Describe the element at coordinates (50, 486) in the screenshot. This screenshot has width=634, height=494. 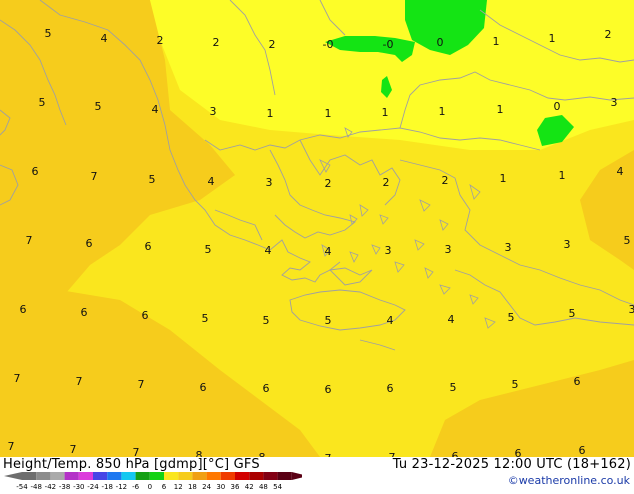
I see `scale-tick-label: -42` at that location.